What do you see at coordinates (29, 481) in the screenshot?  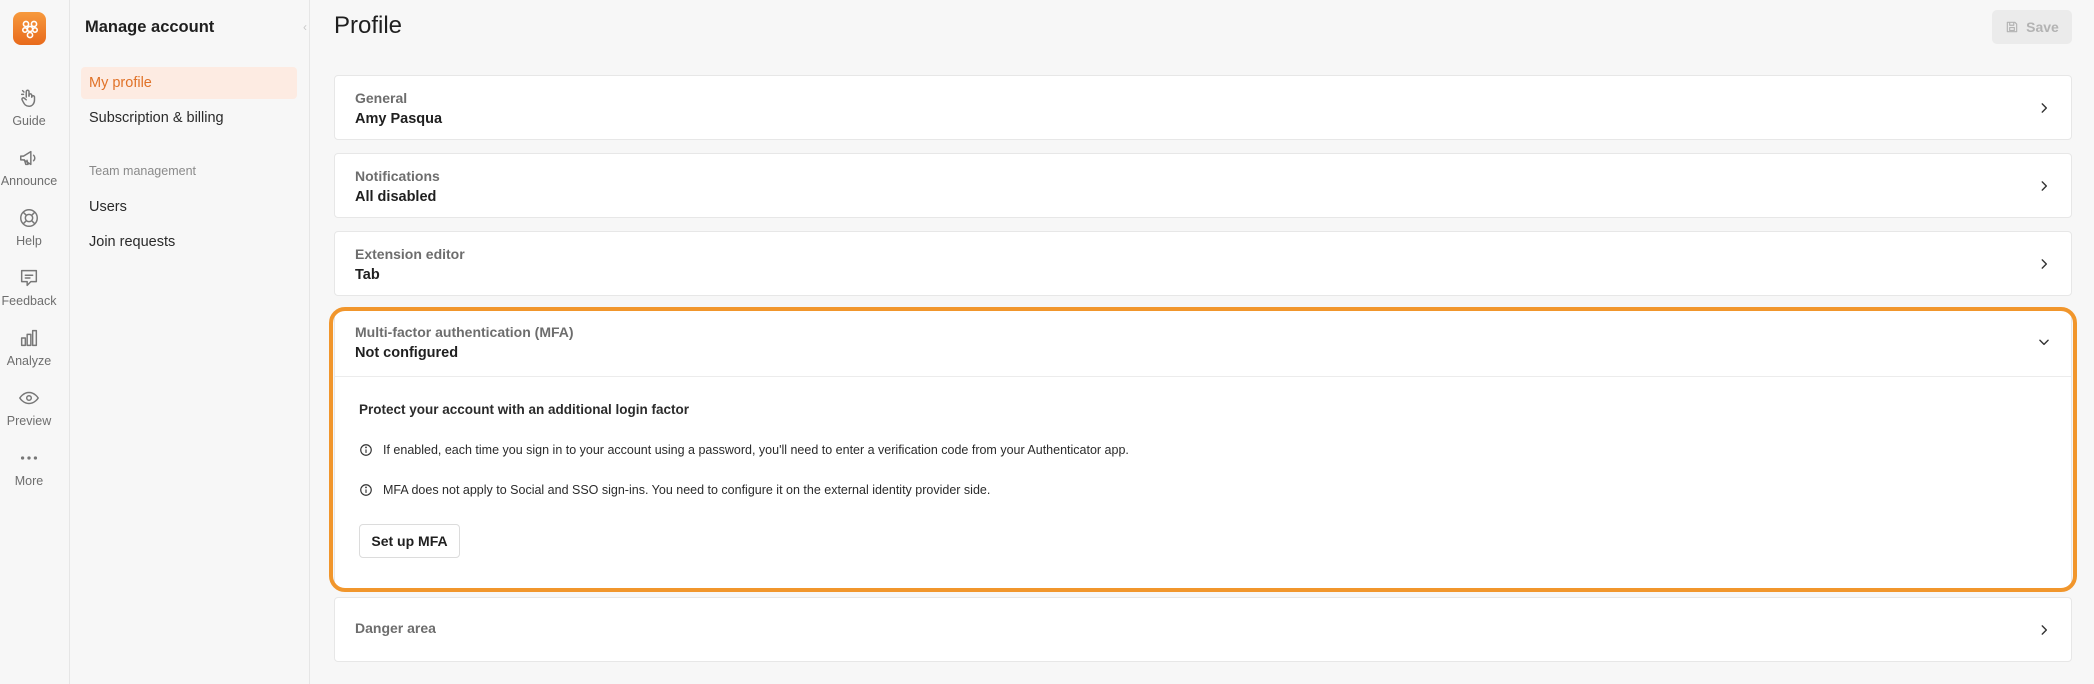 I see `rail-label-more: More` at bounding box center [29, 481].